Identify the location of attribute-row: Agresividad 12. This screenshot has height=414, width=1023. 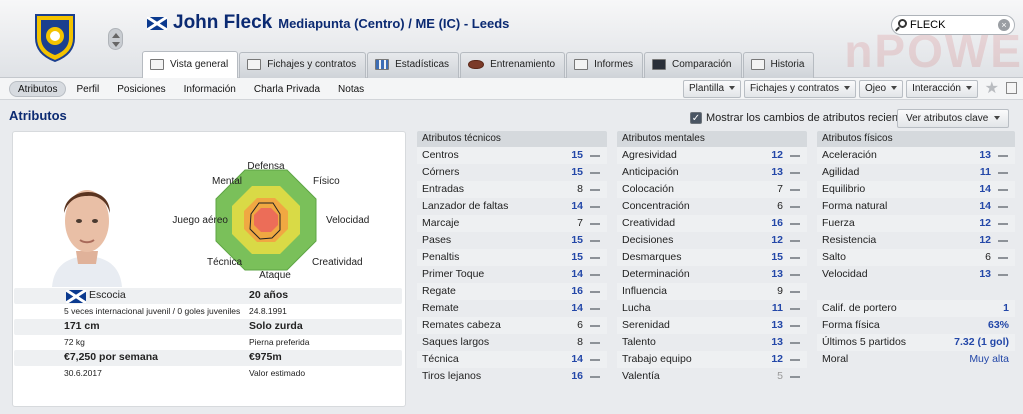
(712, 155).